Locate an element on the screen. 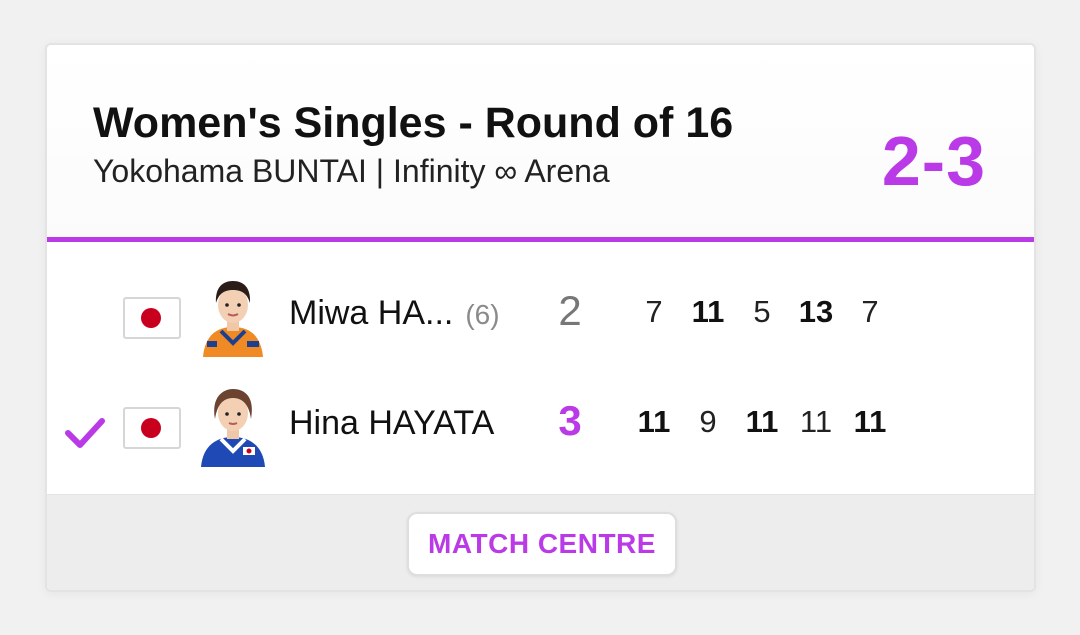  player-row: Hina HAYATA 3 11 9 11 11 11 is located at coordinates (540, 425).